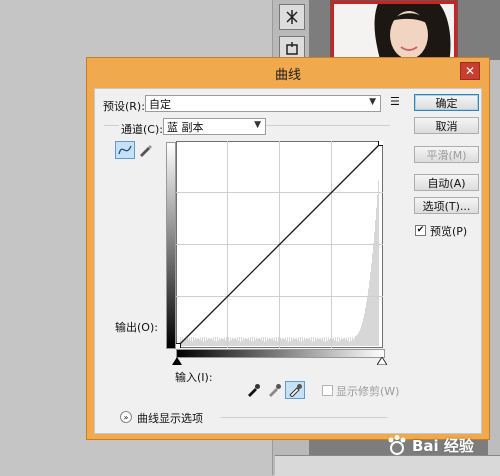 The image size is (500, 476). Describe the element at coordinates (420, 230) in the screenshot. I see `preview-checkbox: ✔` at that location.